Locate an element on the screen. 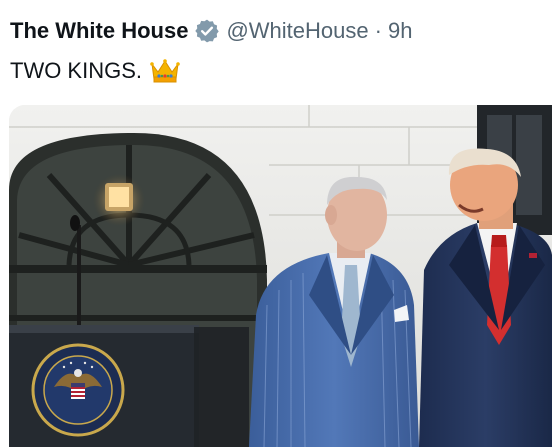 This screenshot has height=447, width=552. author-handle: @WhiteHouse is located at coordinates (297, 31).